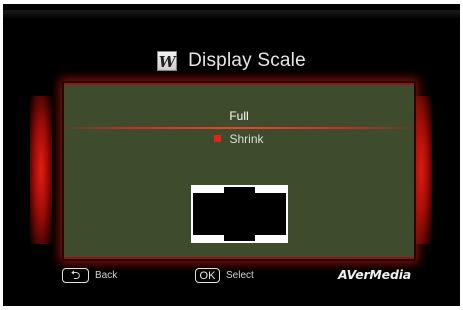 The width and height of the screenshot is (463, 310). Describe the element at coordinates (240, 275) in the screenshot. I see `select-label: Select` at that location.